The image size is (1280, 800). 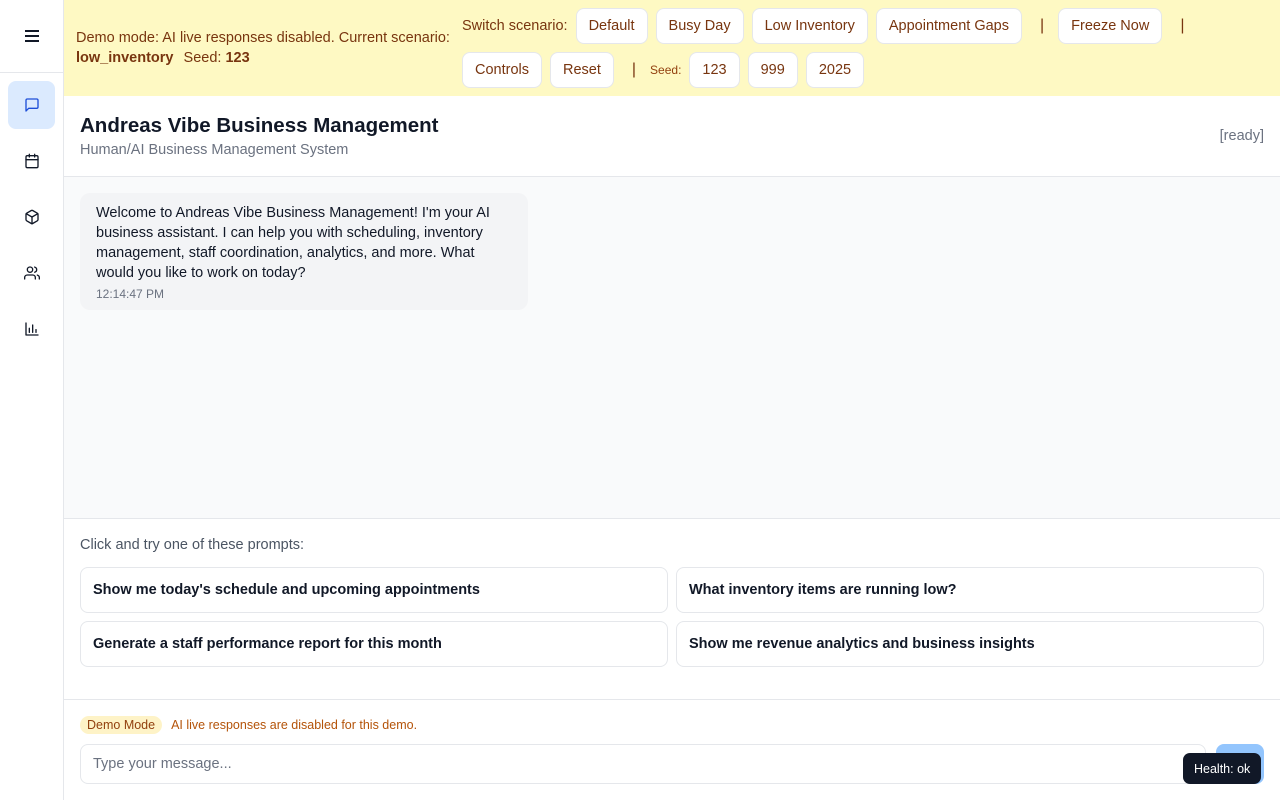 What do you see at coordinates (699, 26) in the screenshot?
I see `scenario-busy-day-button: Busy Day` at bounding box center [699, 26].